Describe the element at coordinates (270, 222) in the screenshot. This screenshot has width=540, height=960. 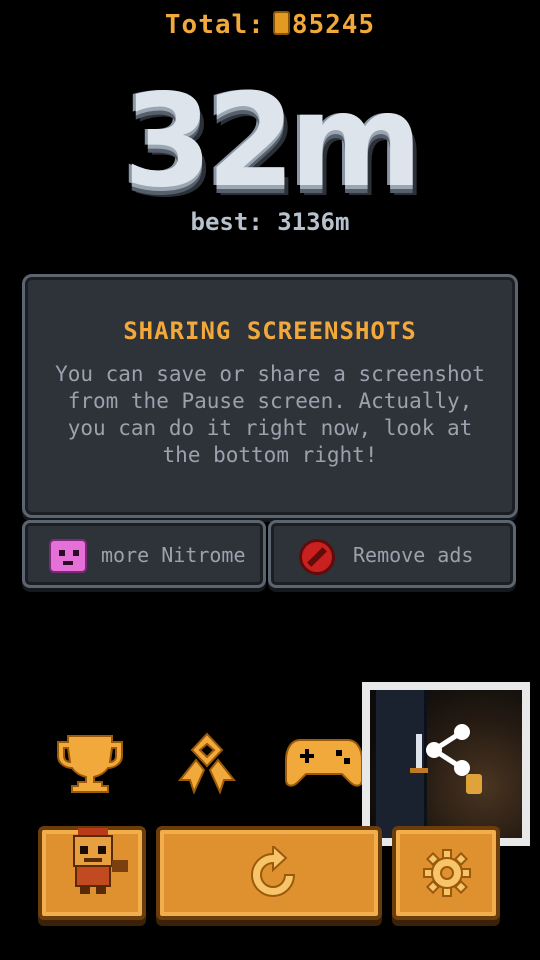
I see `best-score: best: 3136m` at that location.